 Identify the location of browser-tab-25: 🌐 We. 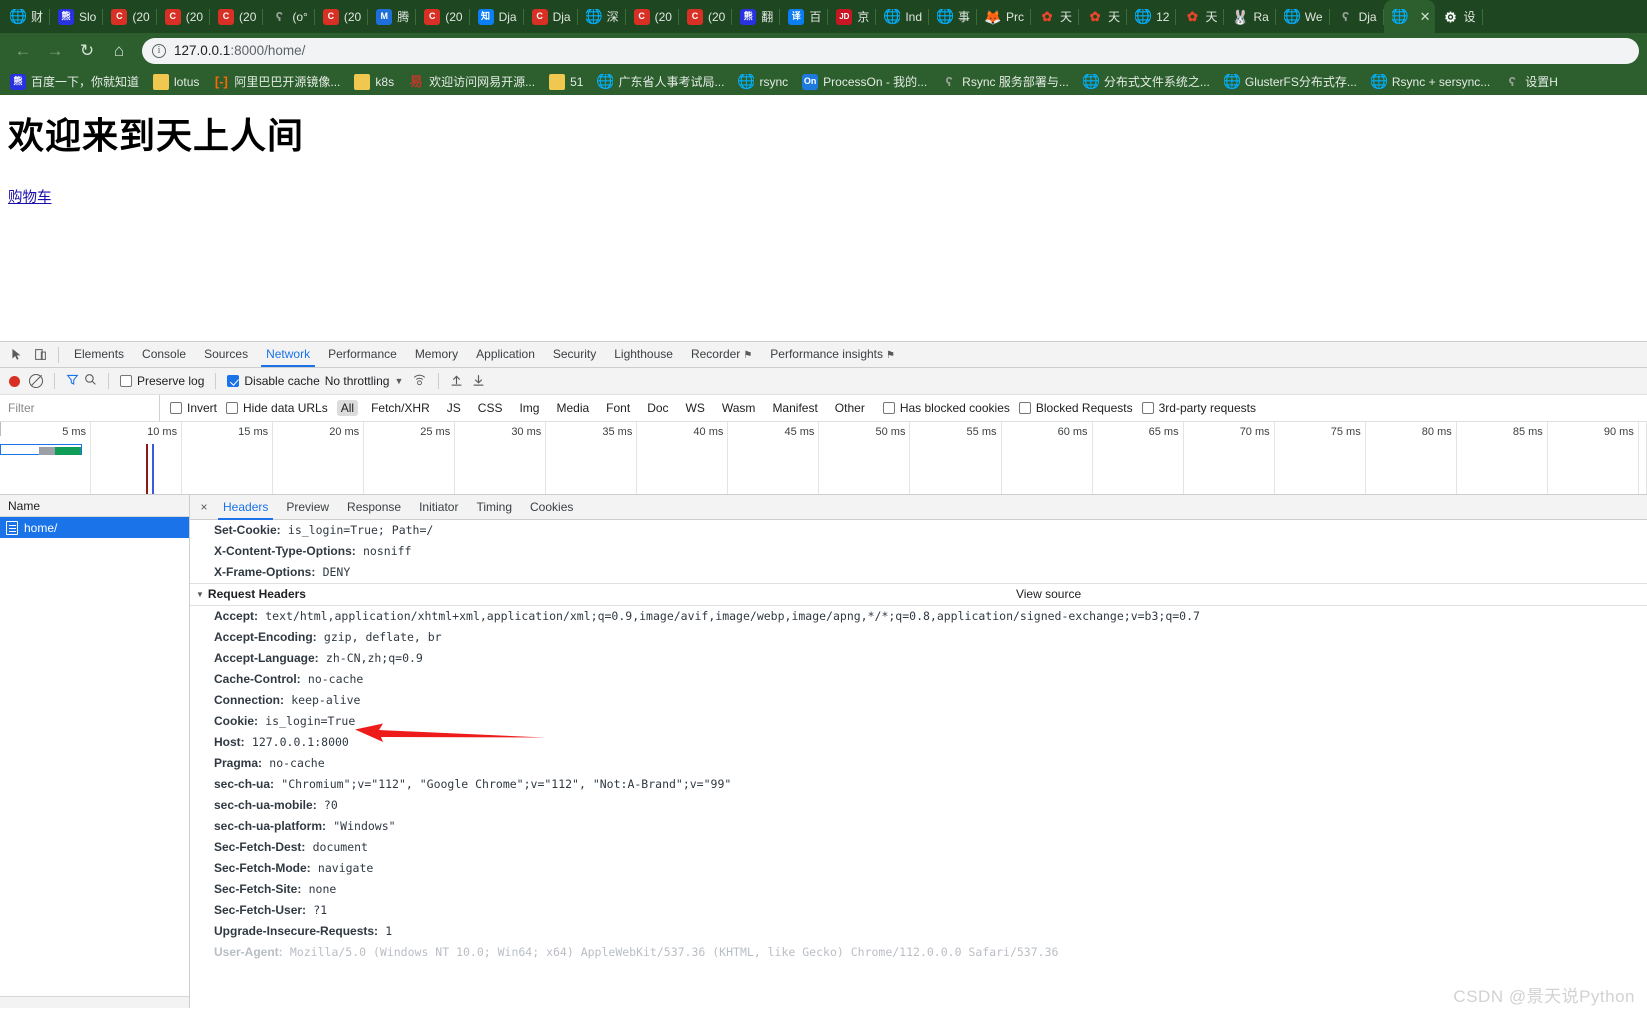
(1303, 16).